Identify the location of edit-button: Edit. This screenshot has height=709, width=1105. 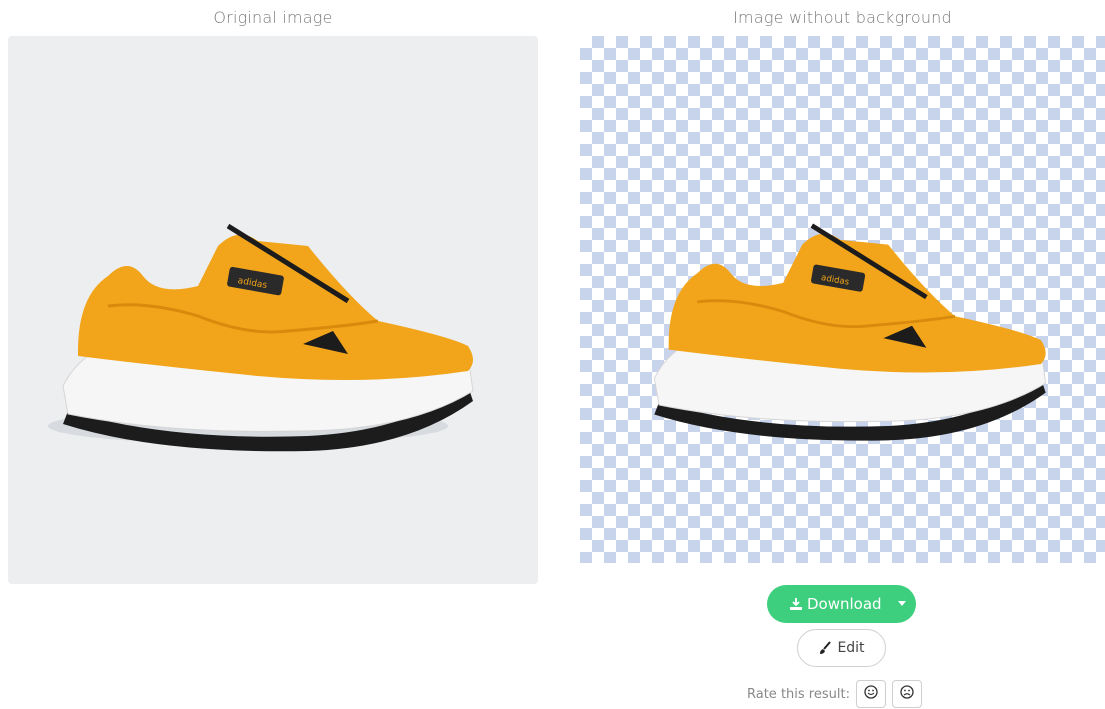
(841, 648).